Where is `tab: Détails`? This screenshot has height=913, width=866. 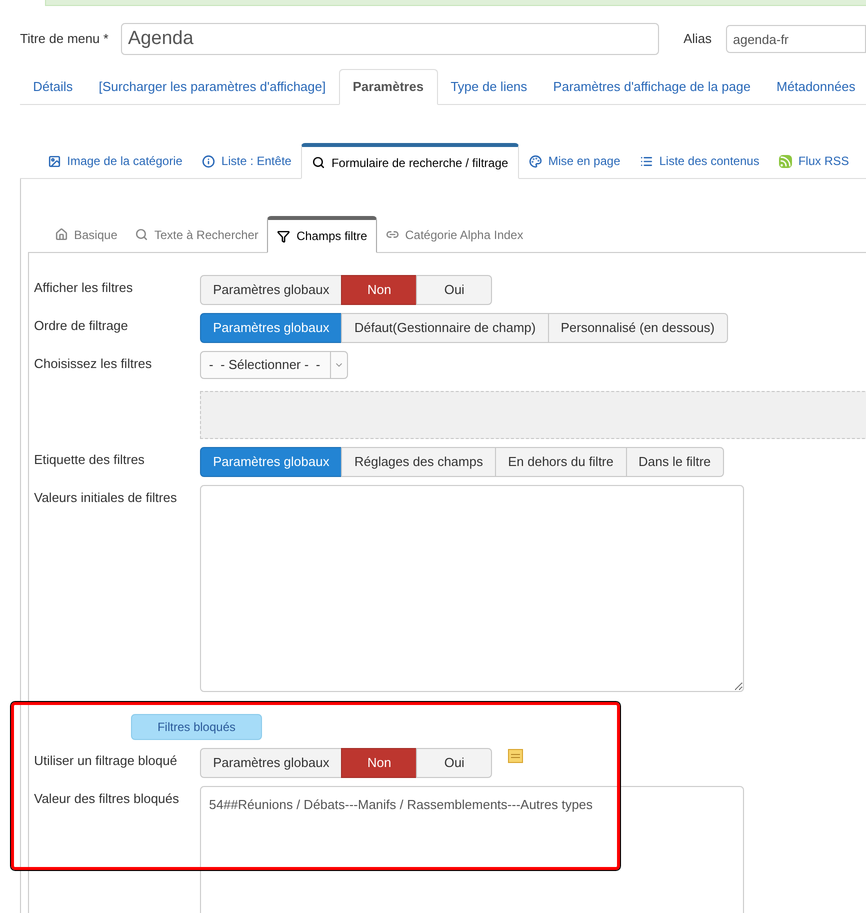
tab: Détails is located at coordinates (53, 87).